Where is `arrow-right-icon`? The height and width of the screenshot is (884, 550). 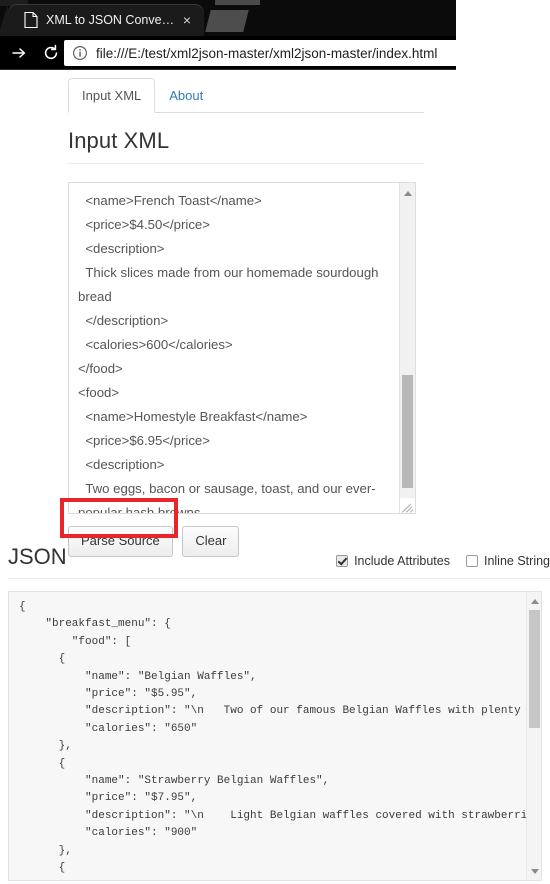
arrow-right-icon is located at coordinates (19, 53).